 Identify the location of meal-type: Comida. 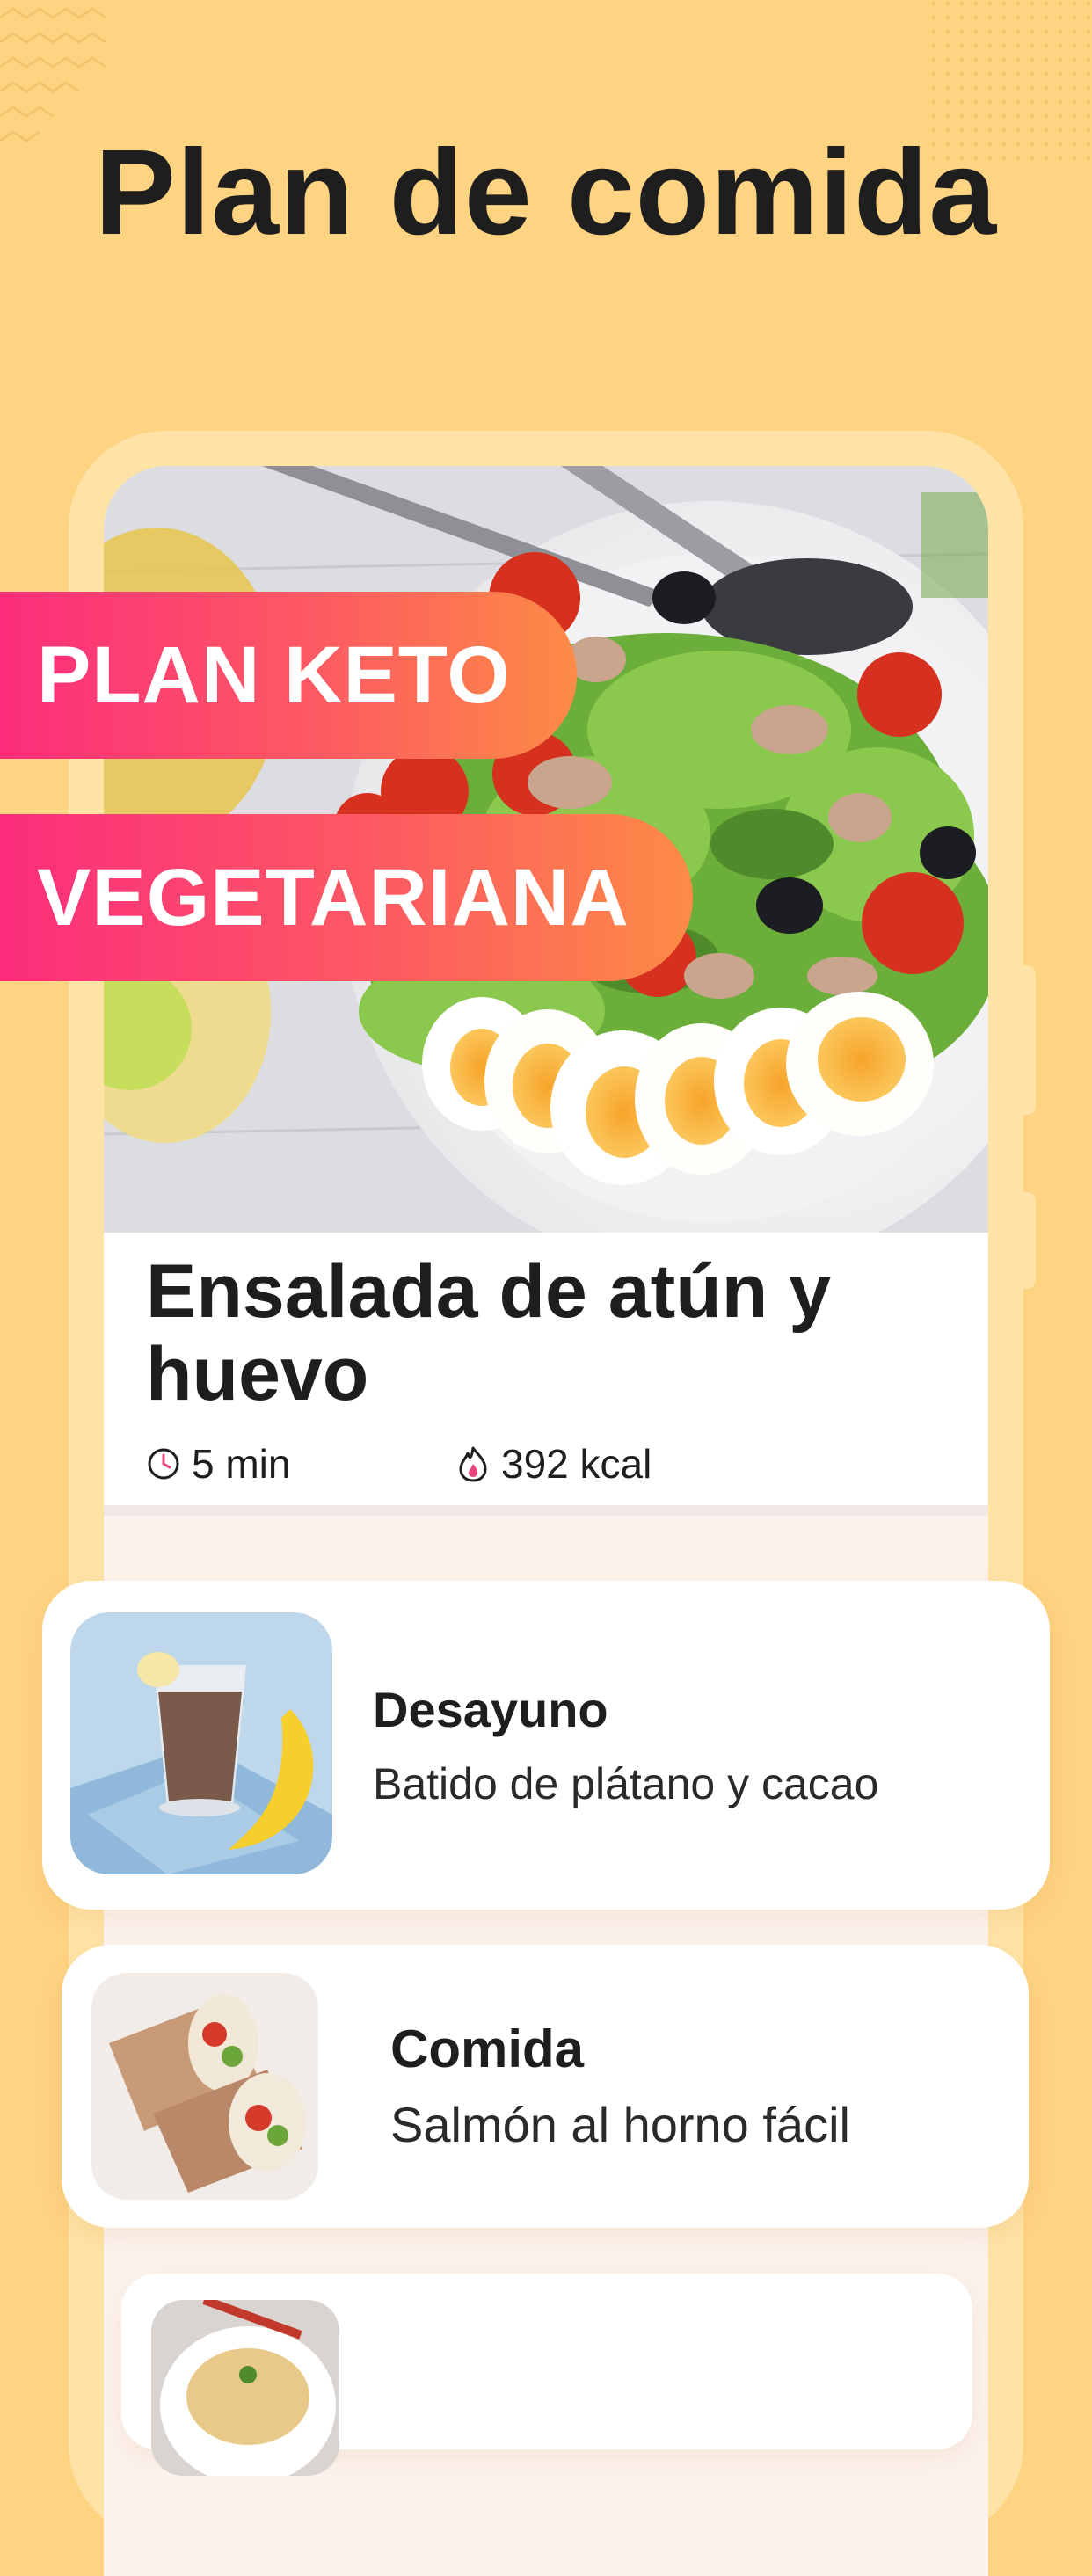
(487, 2048).